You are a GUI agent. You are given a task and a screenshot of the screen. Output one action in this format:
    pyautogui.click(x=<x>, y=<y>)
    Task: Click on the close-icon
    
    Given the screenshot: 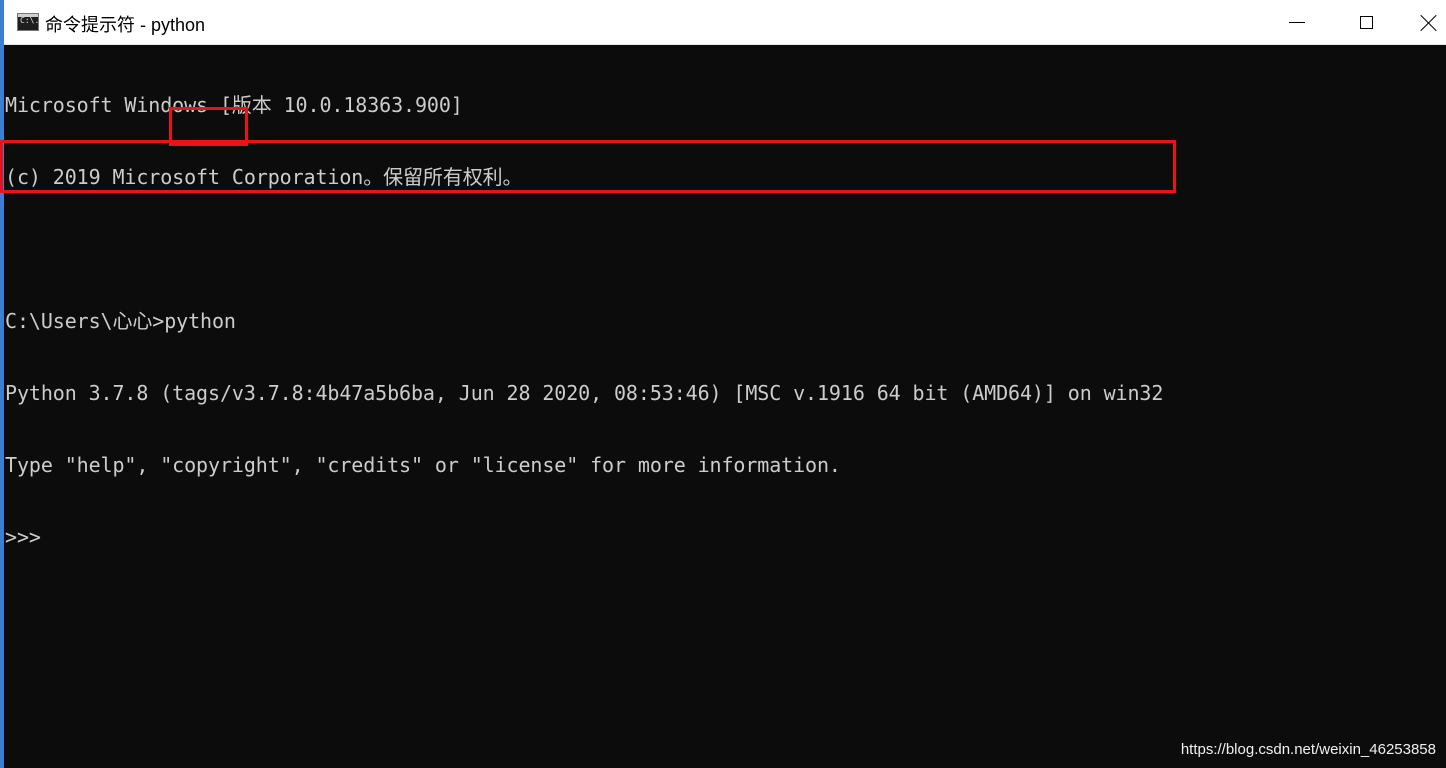 What is the action you would take?
    pyautogui.click(x=1429, y=23)
    